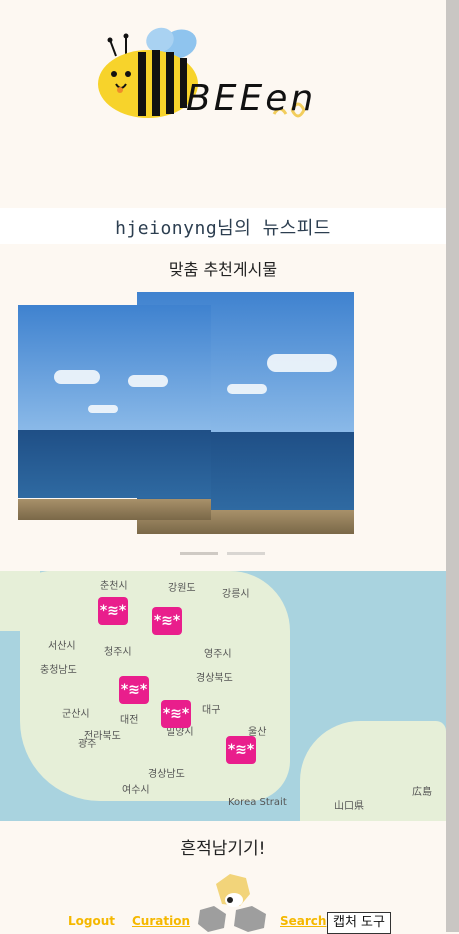 The width and height of the screenshot is (459, 934). I want to click on map-label: 강원도, so click(182, 588).